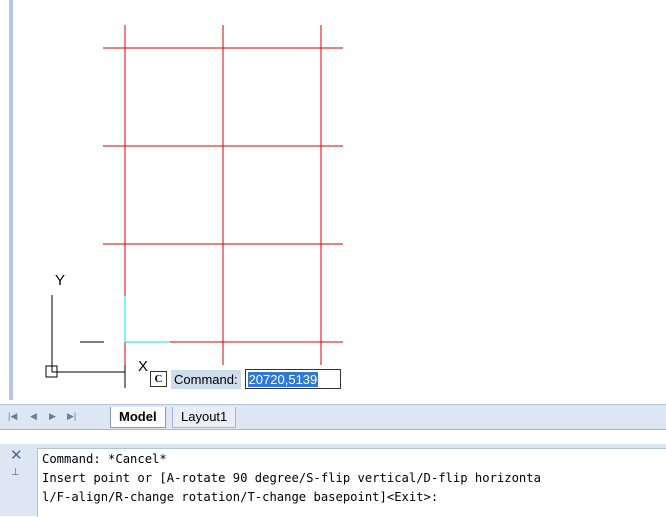 The width and height of the screenshot is (666, 517). Describe the element at coordinates (33, 416) in the screenshot. I see `prev-tab-icon: ◀` at that location.